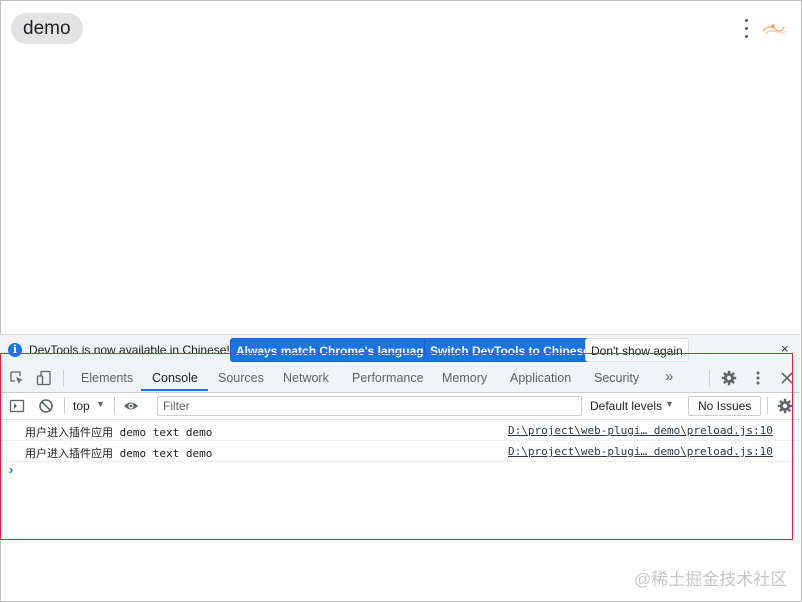  Describe the element at coordinates (669, 404) in the screenshot. I see `levels-dropdown-arrow-icon: ▼` at that location.